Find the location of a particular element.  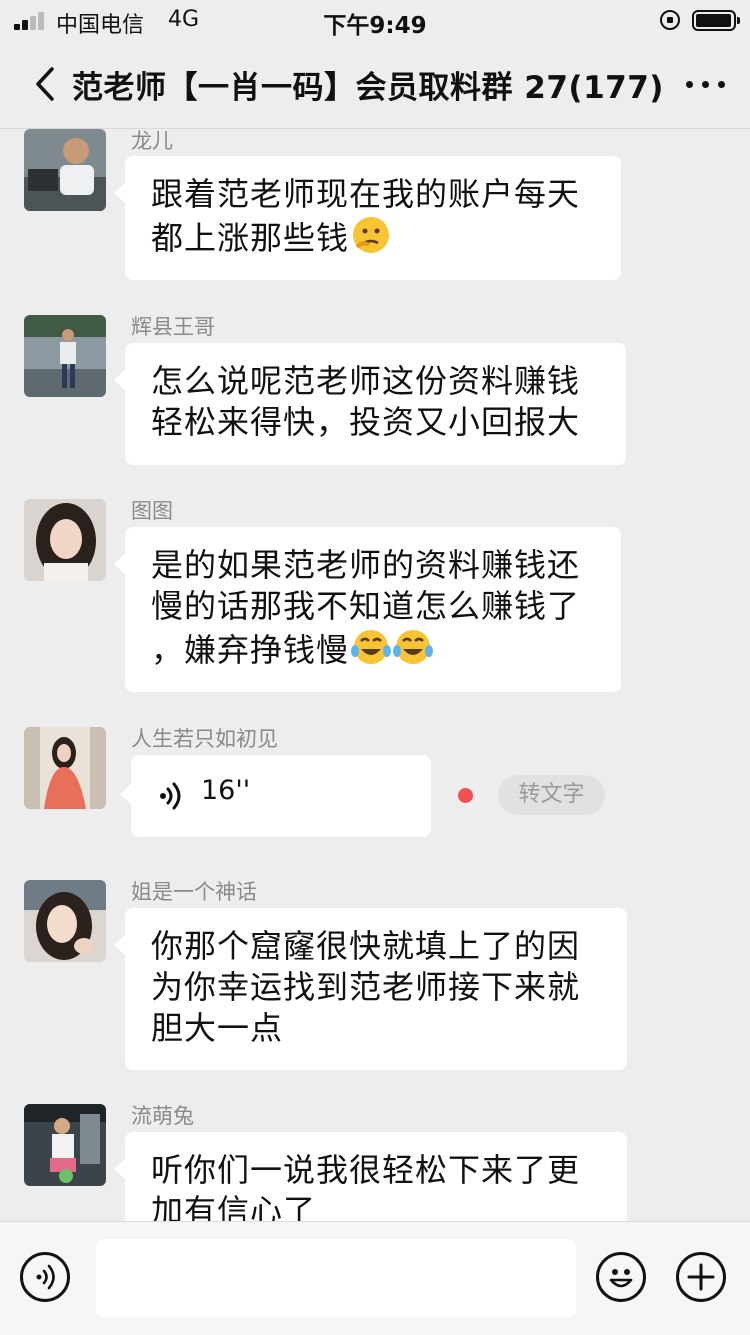

chevron-left-icon is located at coordinates (50, 84).